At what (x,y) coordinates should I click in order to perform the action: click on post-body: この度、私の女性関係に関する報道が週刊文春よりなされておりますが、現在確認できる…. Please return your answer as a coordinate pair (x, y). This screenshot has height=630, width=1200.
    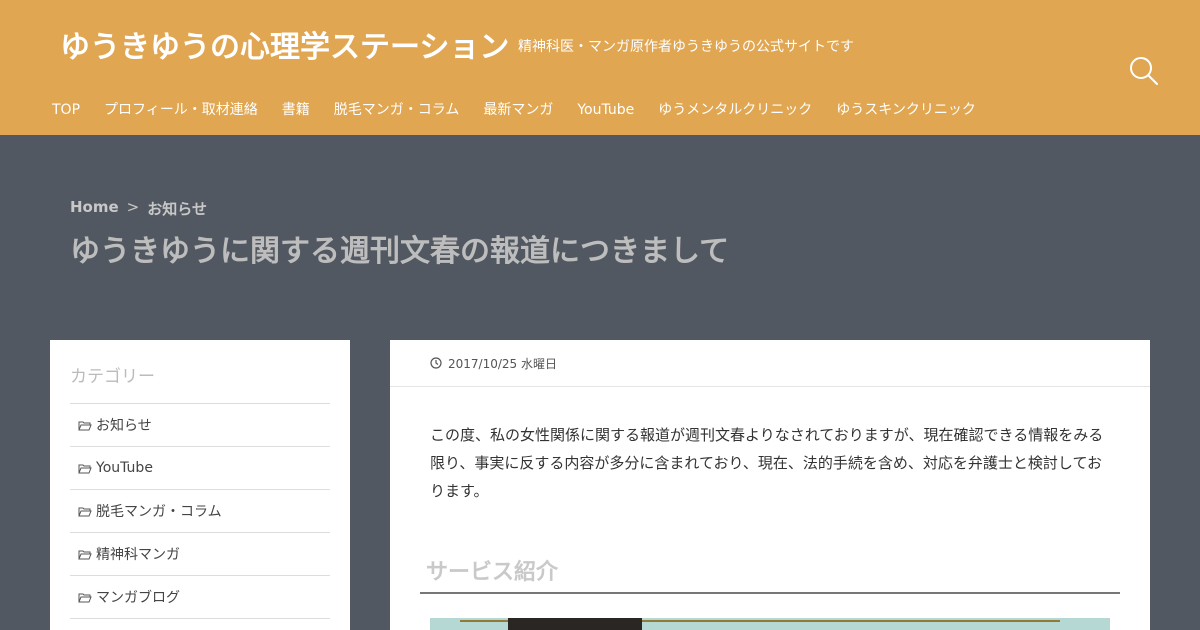
    Looking at the image, I should click on (767, 463).